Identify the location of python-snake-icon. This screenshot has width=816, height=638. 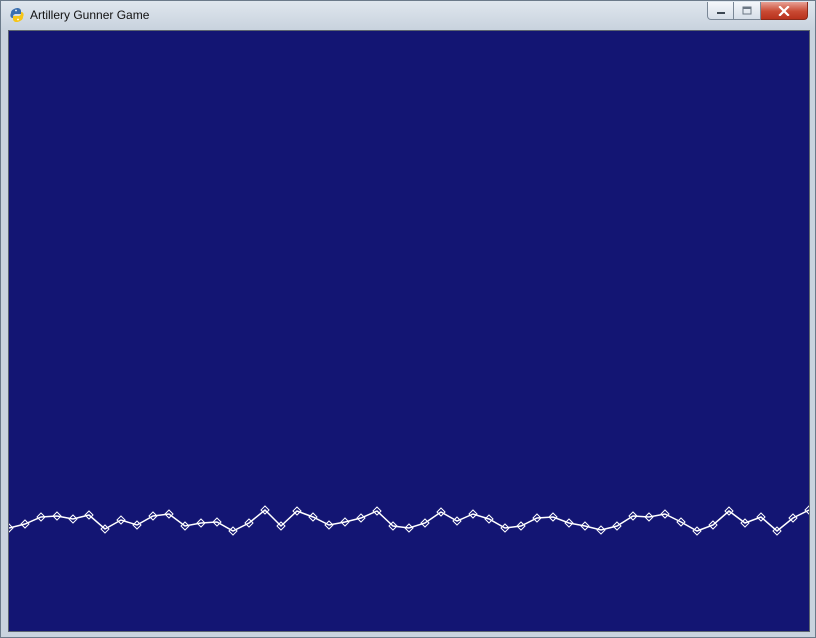
(17, 15).